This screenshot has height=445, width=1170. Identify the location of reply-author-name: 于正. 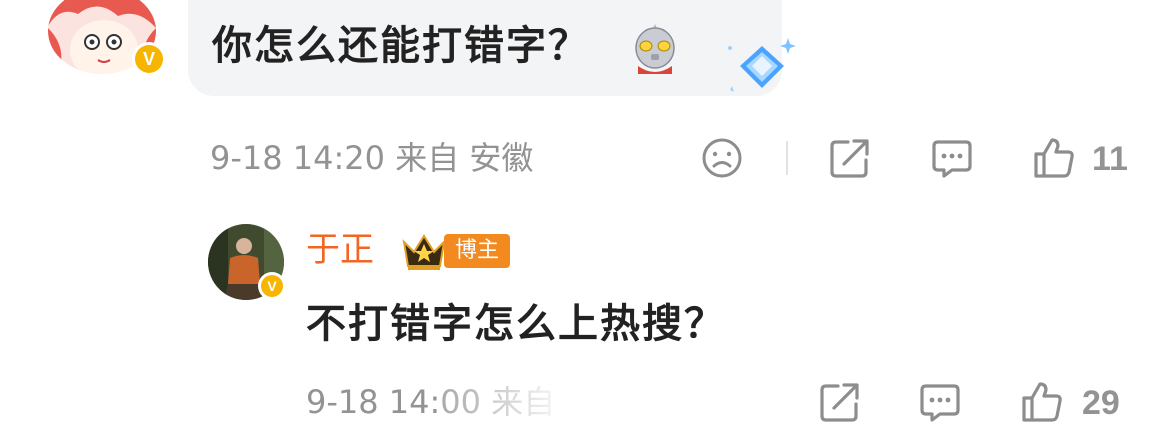
(340, 250).